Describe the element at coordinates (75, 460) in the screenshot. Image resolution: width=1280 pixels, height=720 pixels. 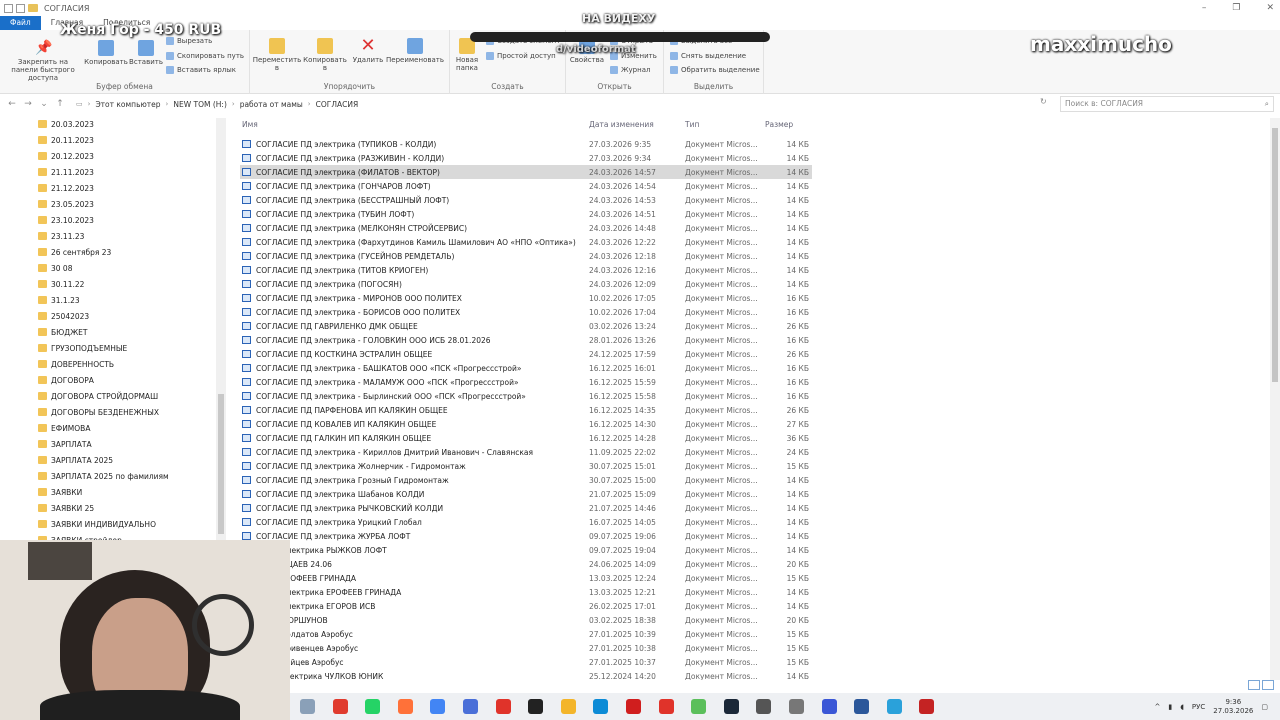
I see `tree-folder-item: ЗАРПЛАТА 2025` at that location.